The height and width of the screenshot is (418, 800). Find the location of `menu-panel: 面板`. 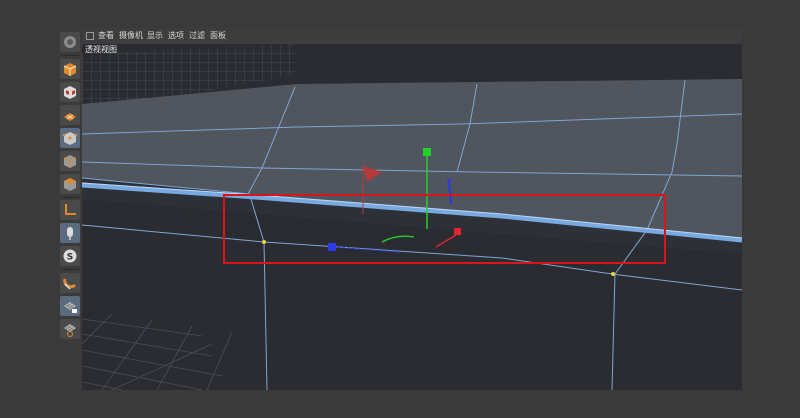

menu-panel: 面板 is located at coordinates (218, 36).